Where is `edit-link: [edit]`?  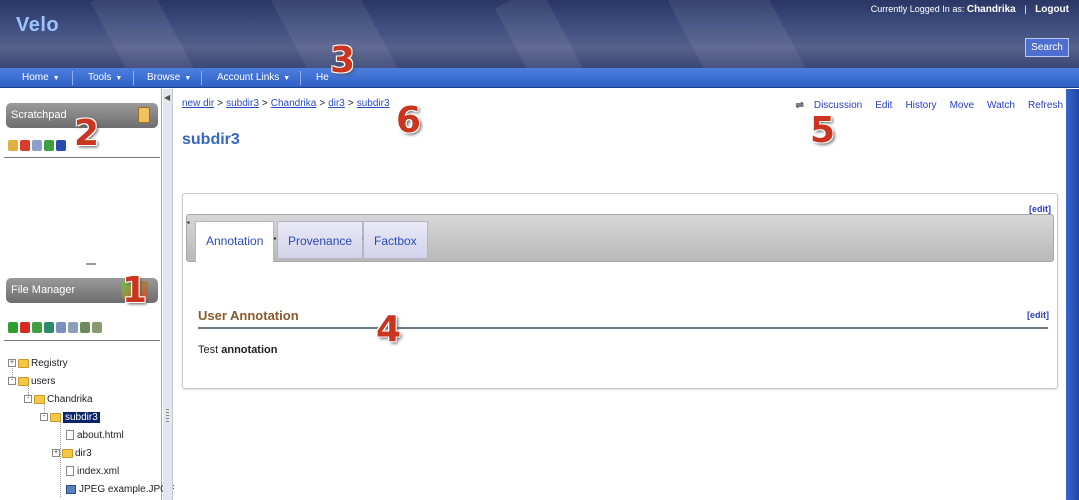 edit-link: [edit] is located at coordinates (1040, 209).